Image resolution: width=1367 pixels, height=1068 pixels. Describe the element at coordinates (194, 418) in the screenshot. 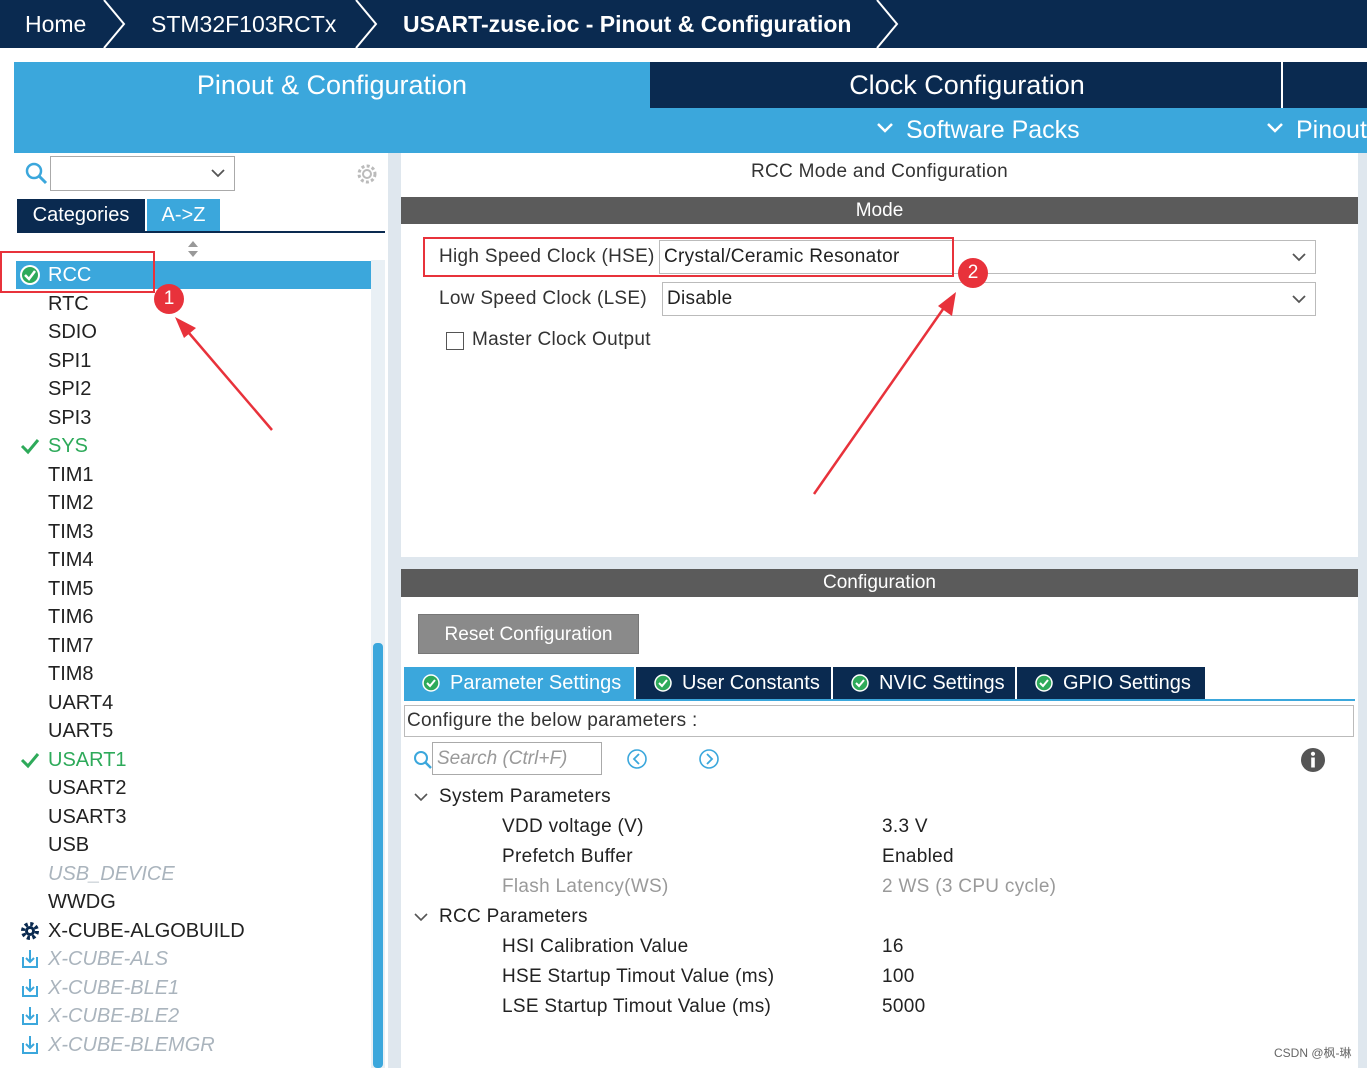

I see `list-item-spi3: SPI3` at that location.